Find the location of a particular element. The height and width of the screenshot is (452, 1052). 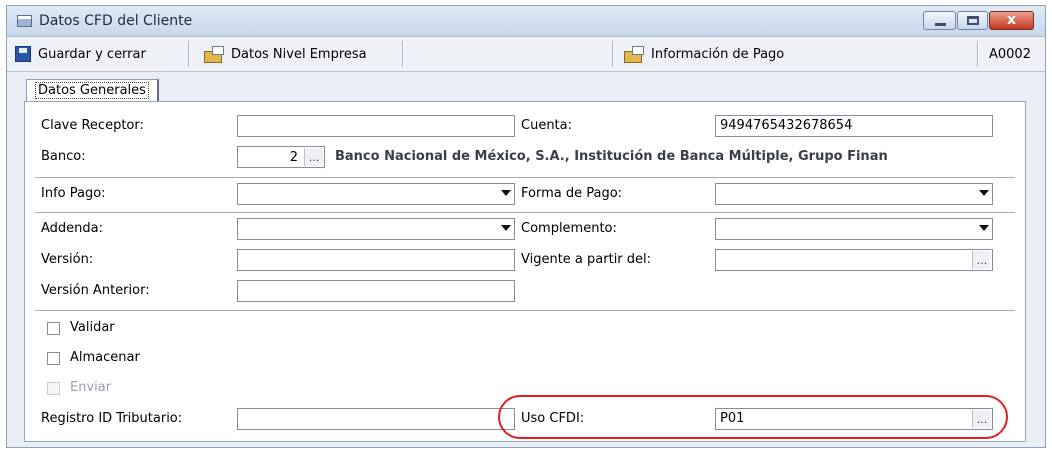

minimize-button is located at coordinates (939, 20).